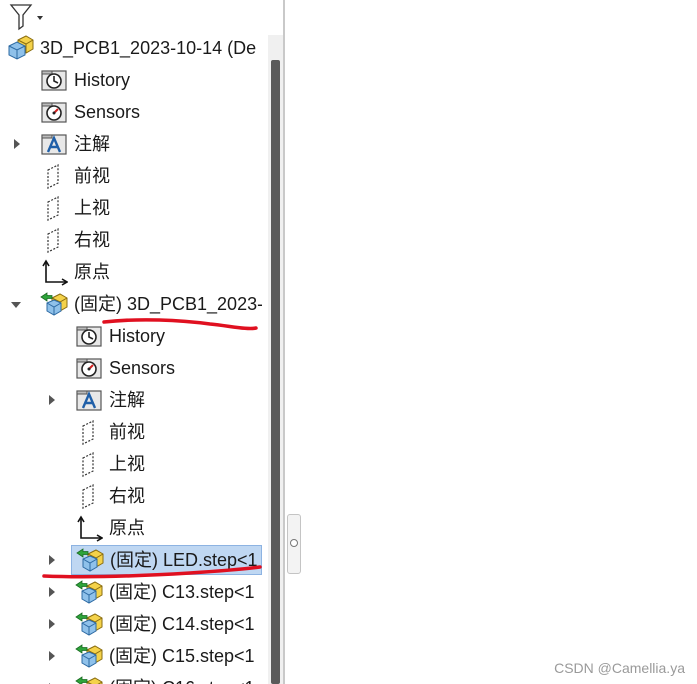  I want to click on tree-item-sub-assembly: (固定) 3D_PCB1_2023-, so click(151, 304).